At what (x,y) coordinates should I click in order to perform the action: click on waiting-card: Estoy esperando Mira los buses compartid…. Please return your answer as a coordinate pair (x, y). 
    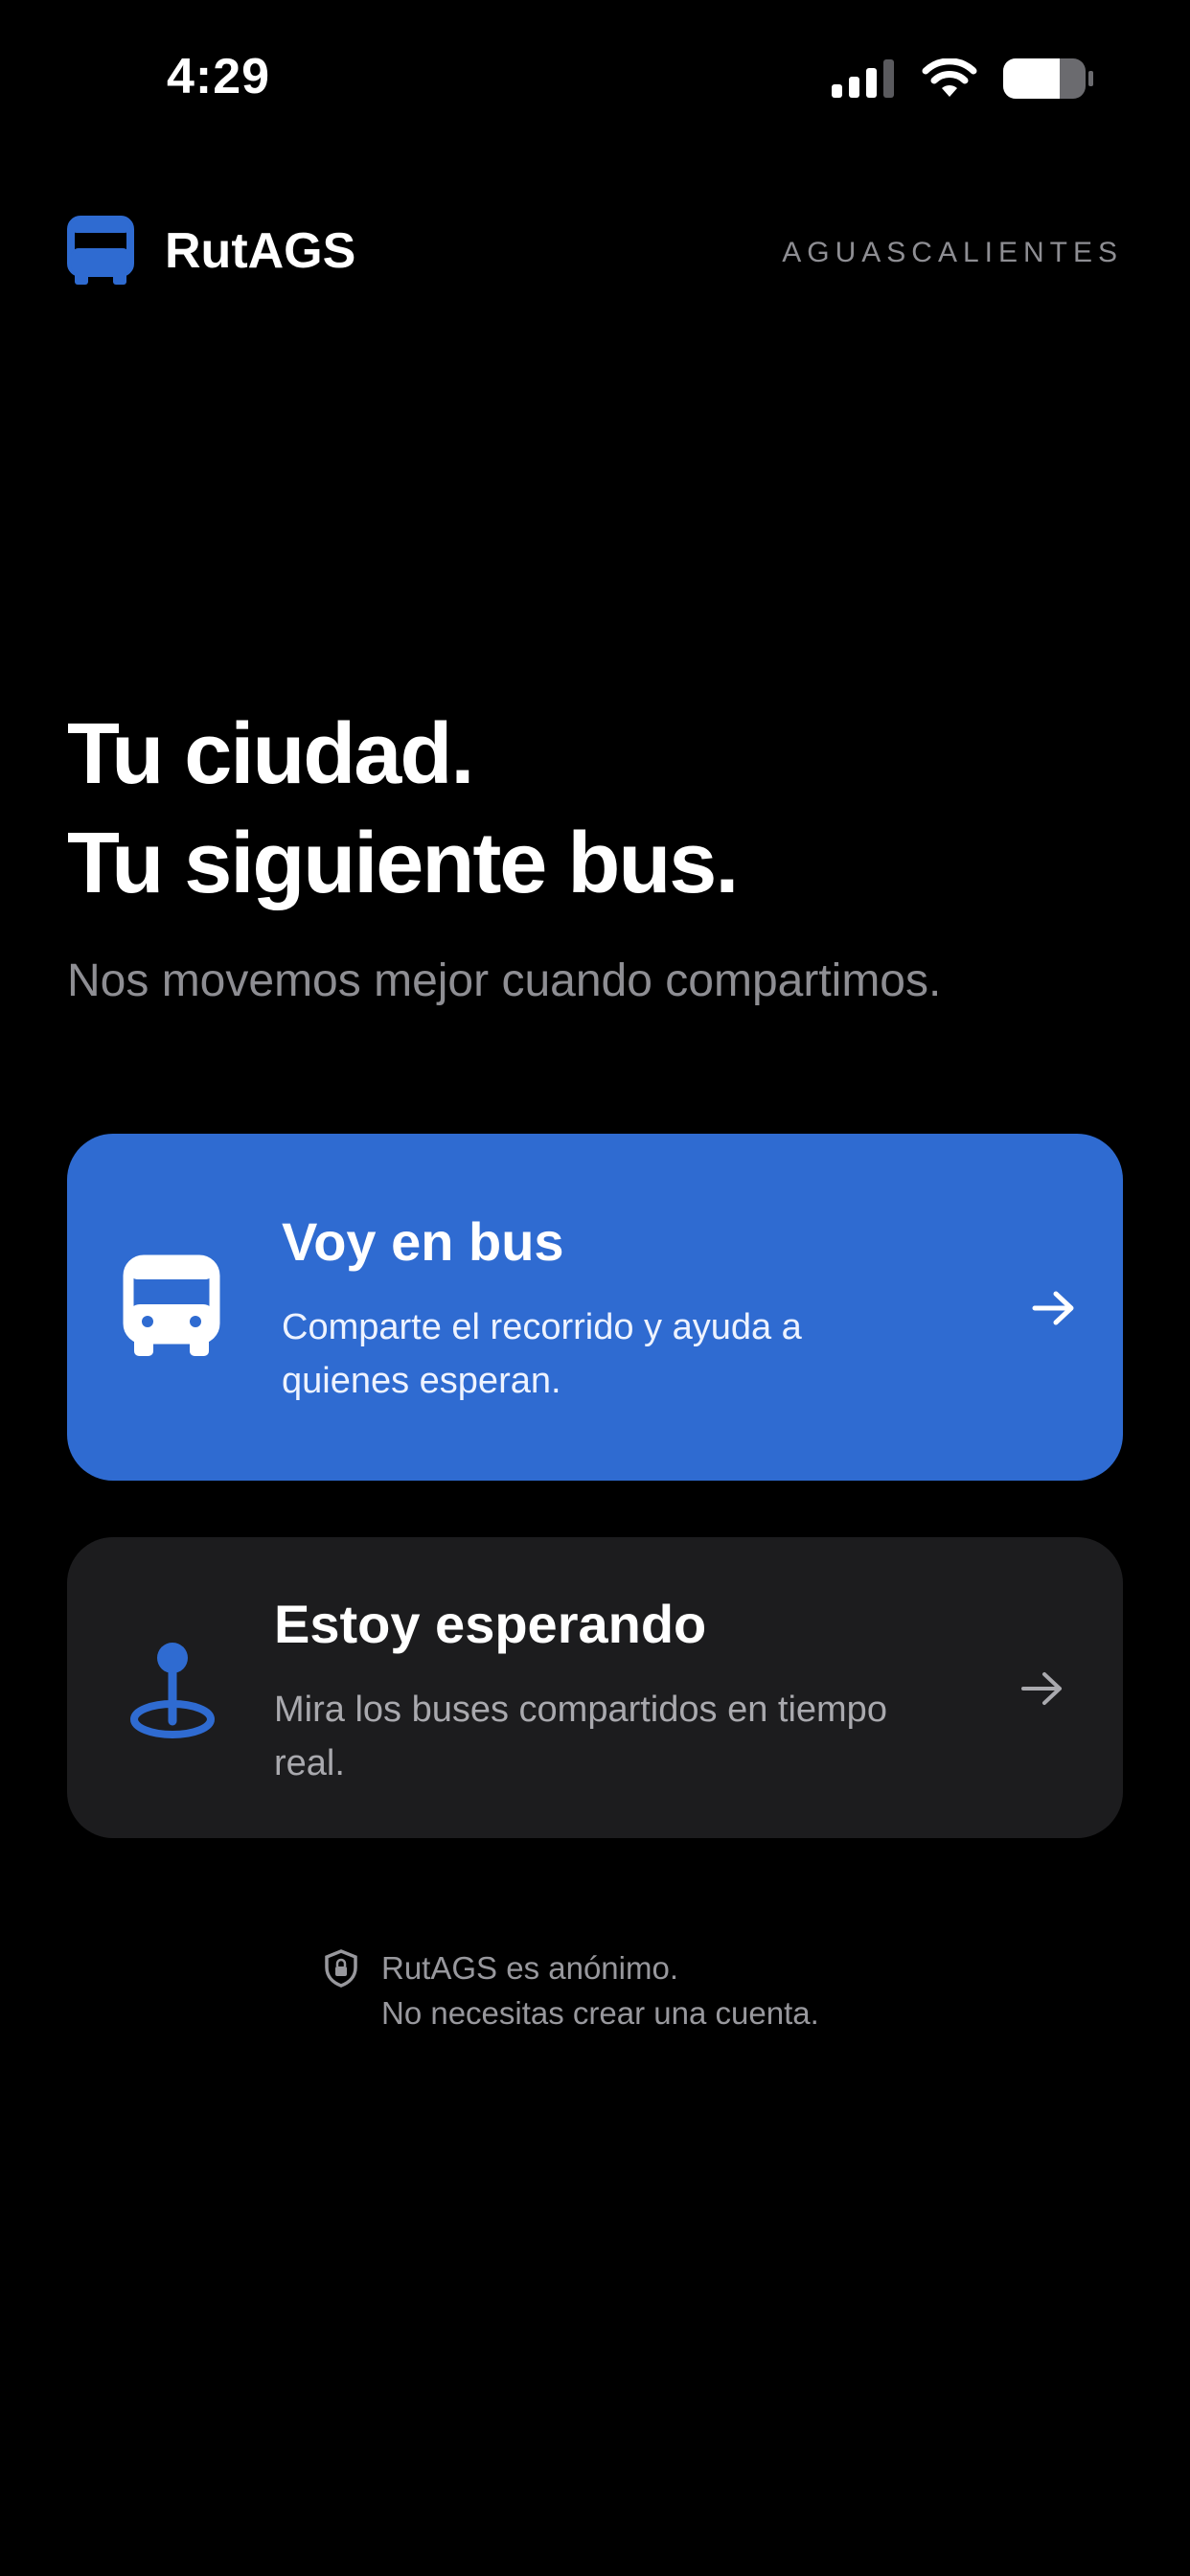
    Looking at the image, I should click on (595, 1687).